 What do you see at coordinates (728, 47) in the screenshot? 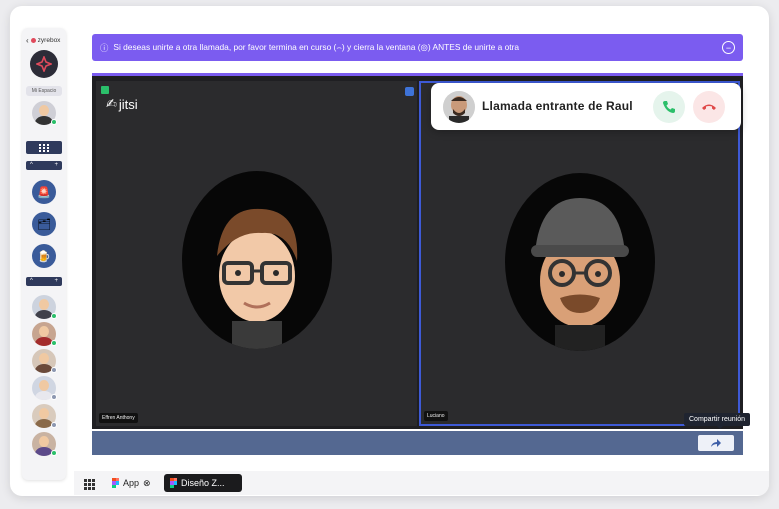
I see `close-banner-button: −` at bounding box center [728, 47].